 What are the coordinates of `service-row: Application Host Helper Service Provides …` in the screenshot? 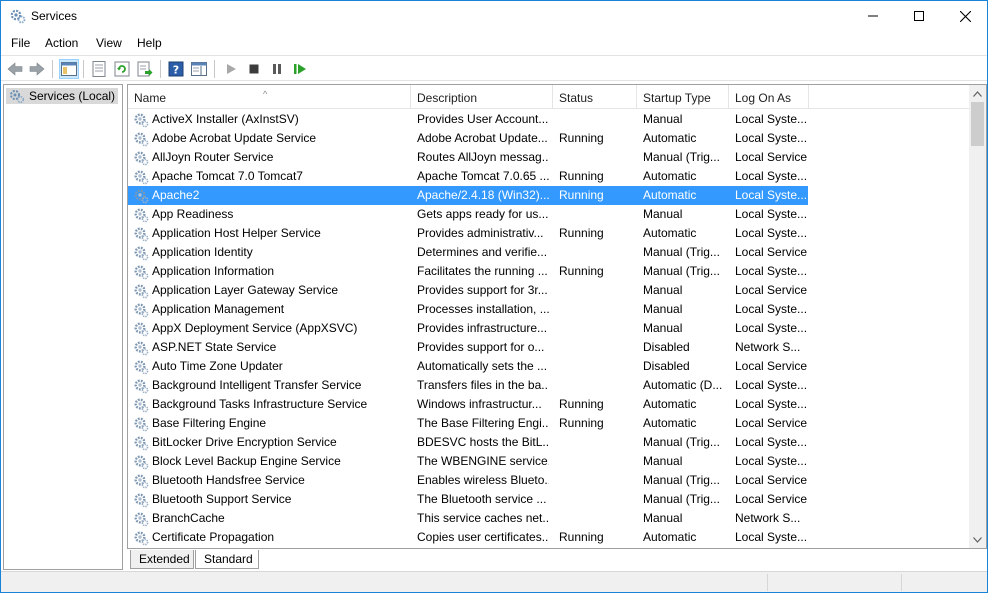 It's located at (468, 233).